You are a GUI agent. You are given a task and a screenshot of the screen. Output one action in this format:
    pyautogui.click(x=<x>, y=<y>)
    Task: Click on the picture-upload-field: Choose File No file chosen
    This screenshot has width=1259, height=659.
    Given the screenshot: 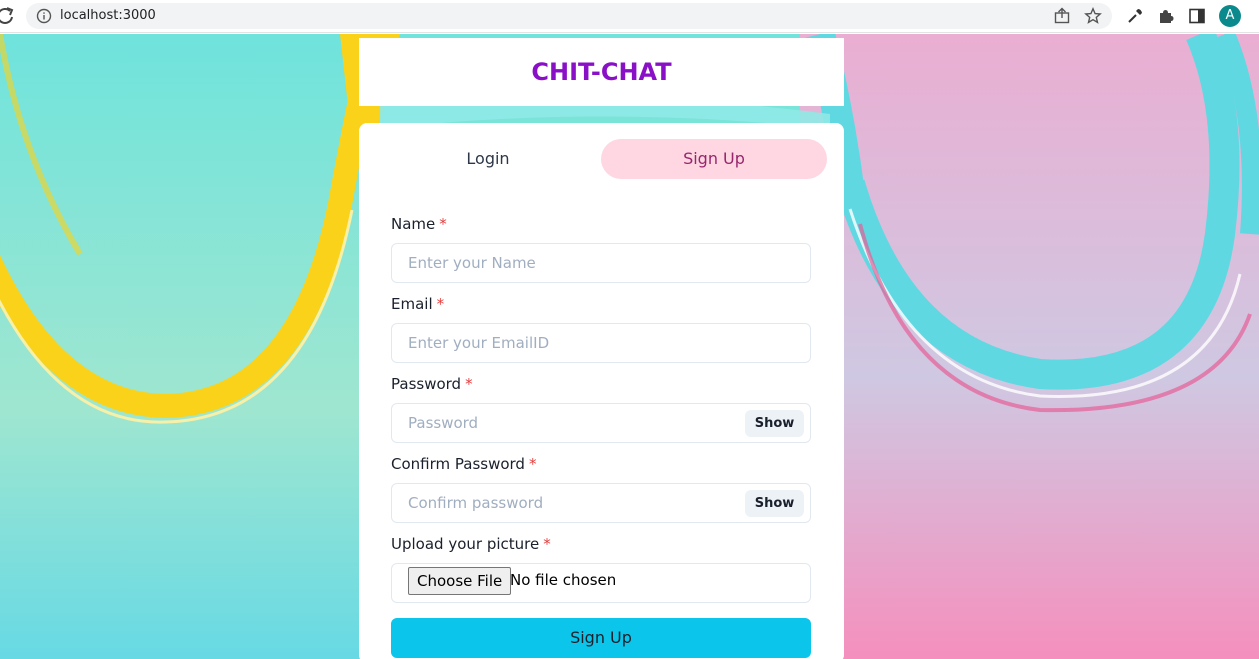 What is the action you would take?
    pyautogui.click(x=601, y=583)
    